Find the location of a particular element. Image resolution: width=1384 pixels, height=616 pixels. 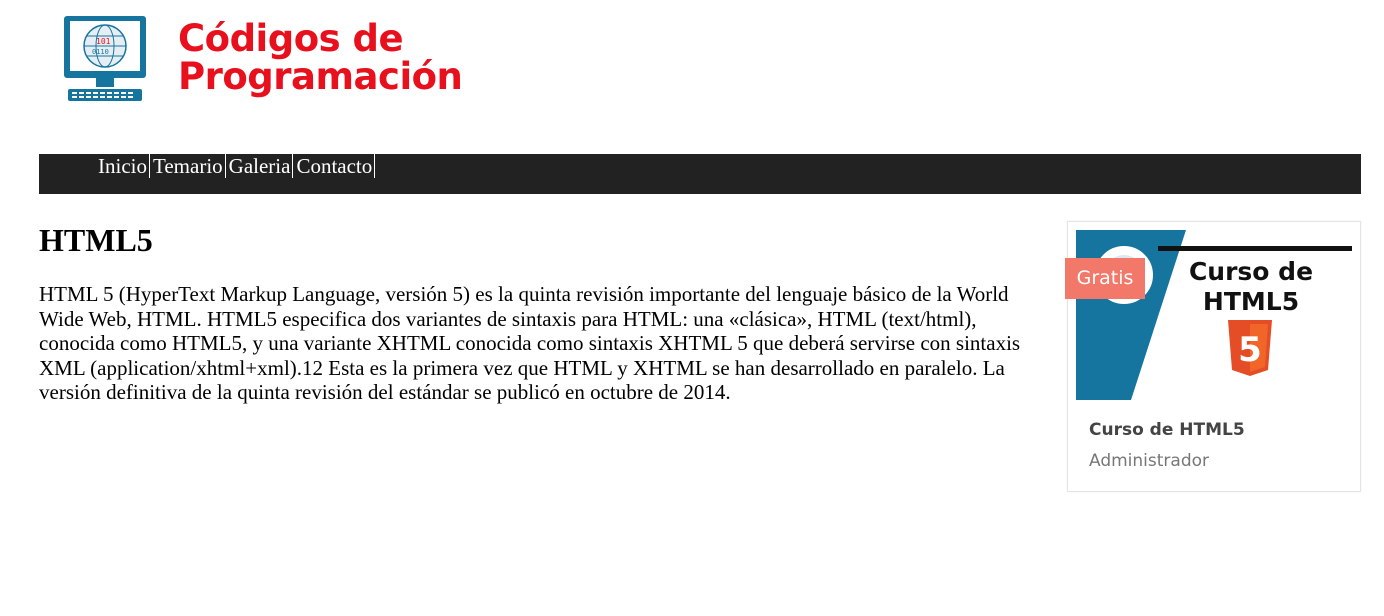

nav-item-inicio: Inicio is located at coordinates (124, 166).